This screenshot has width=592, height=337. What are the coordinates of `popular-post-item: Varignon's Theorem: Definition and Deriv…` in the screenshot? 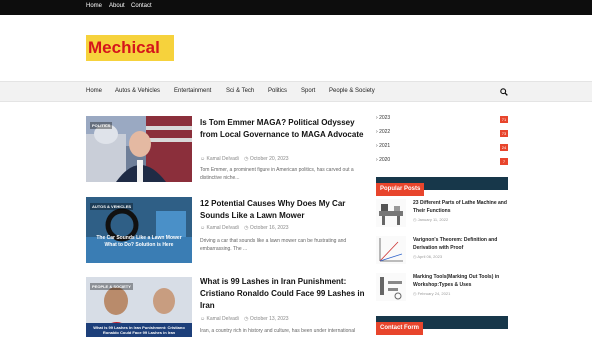 It's located at (442, 252).